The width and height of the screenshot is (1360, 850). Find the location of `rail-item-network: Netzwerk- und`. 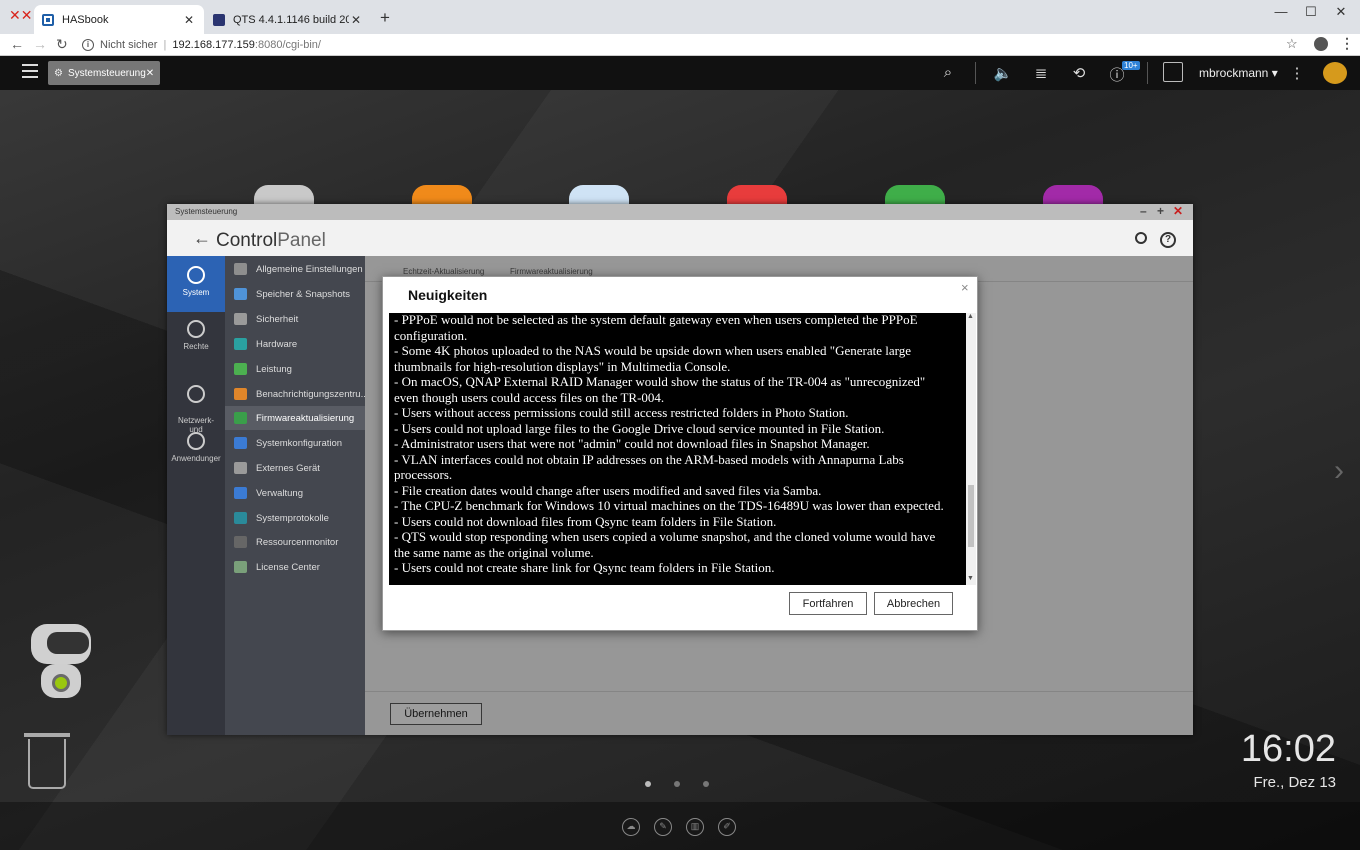

rail-item-network: Netzwerk- und is located at coordinates (196, 405).